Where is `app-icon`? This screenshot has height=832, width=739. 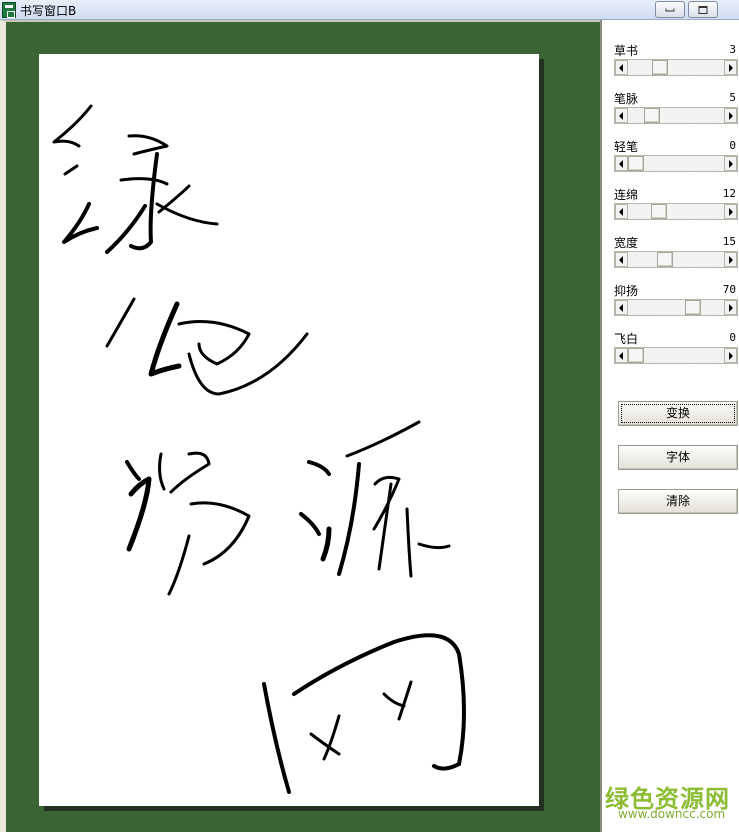
app-icon is located at coordinates (9, 10).